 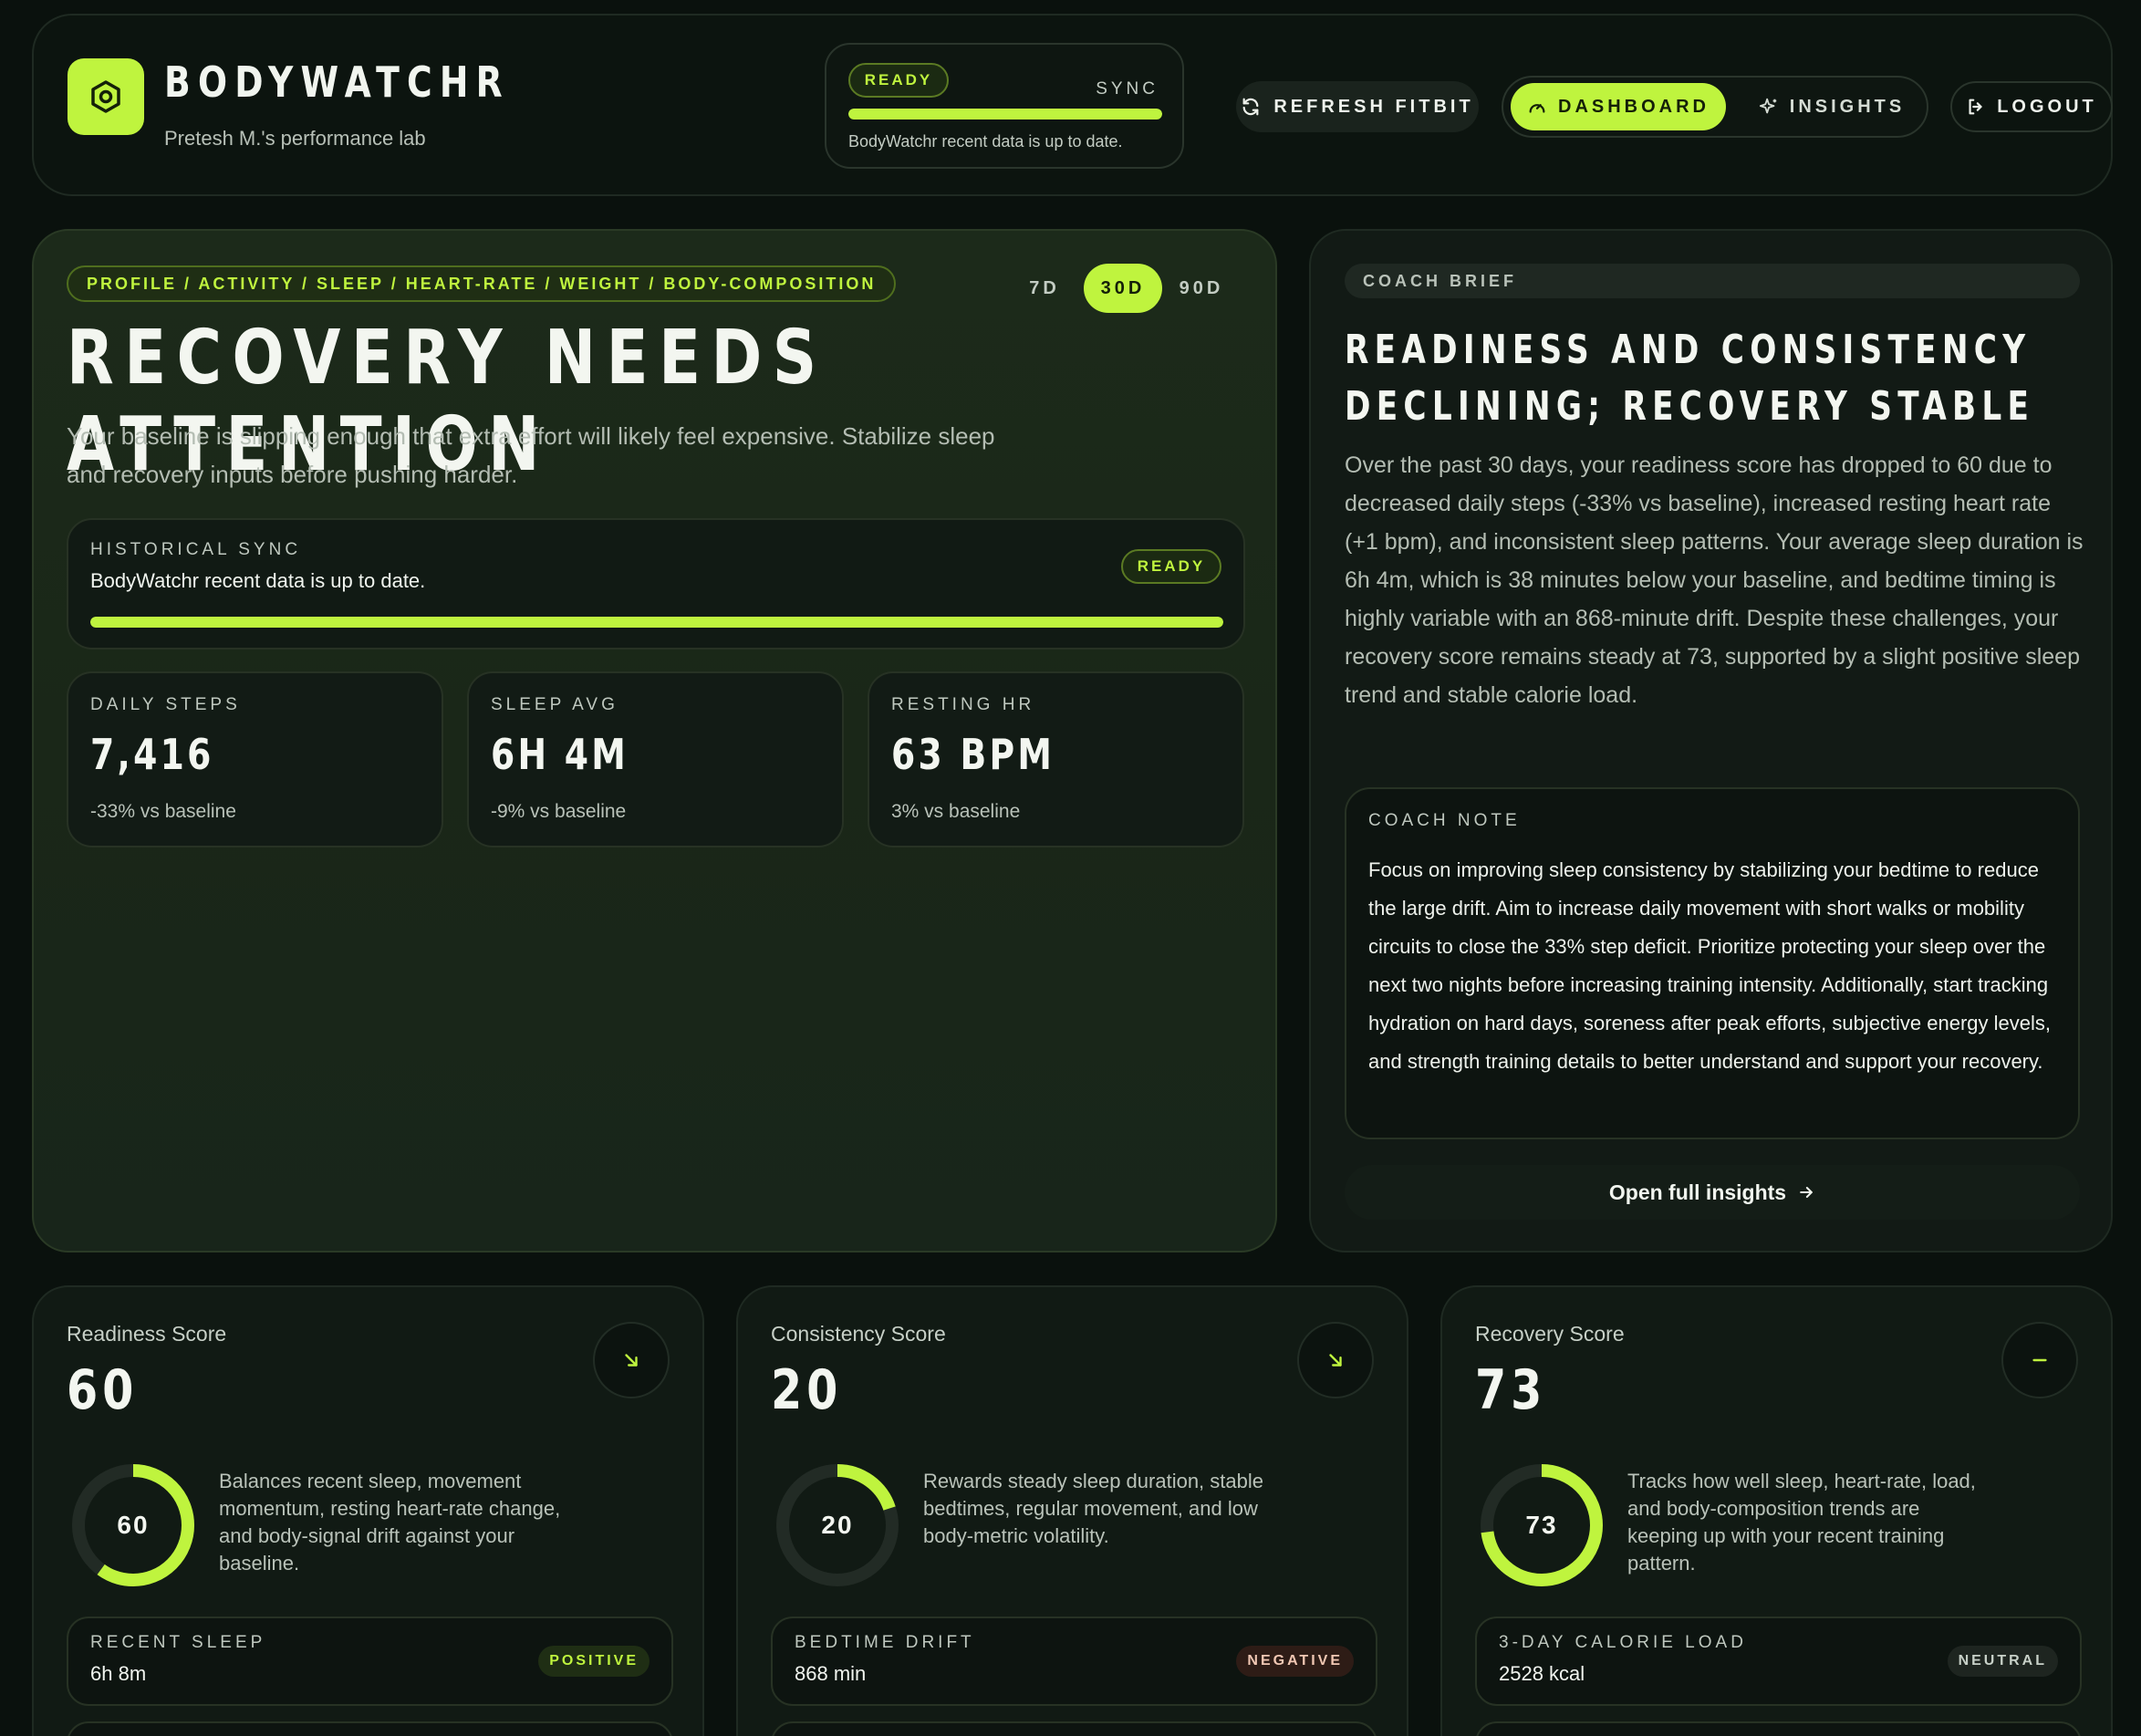 I want to click on detail-badge: POSITIVE, so click(x=594, y=1661).